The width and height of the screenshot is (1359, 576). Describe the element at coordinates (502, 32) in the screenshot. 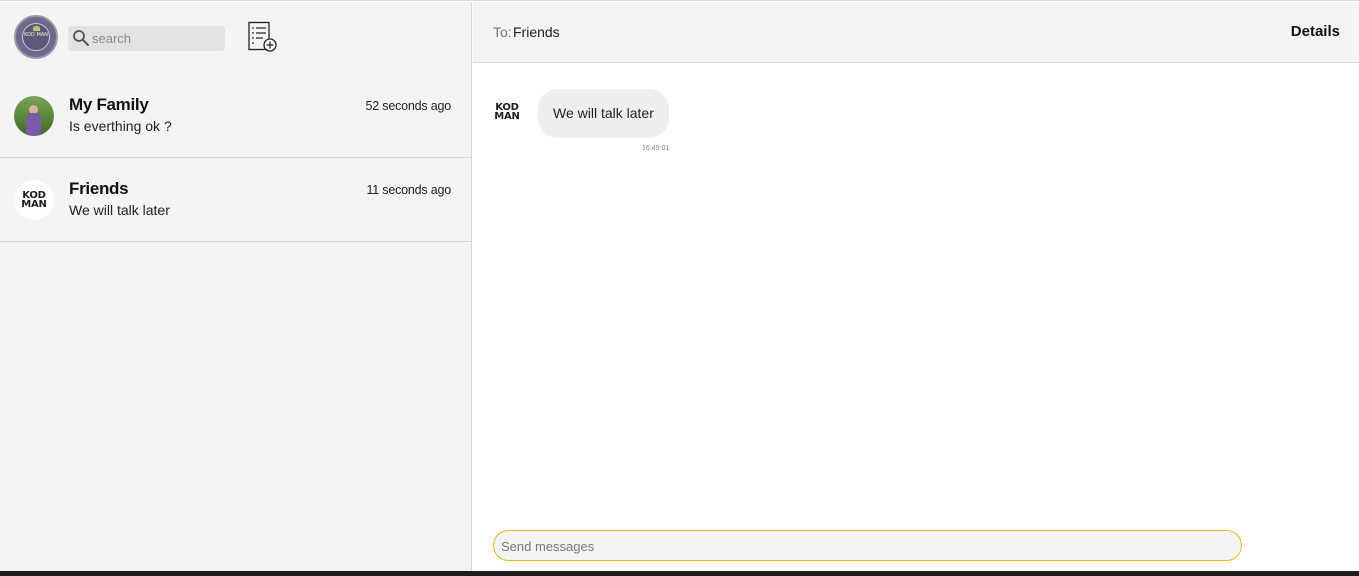

I see `to-label: To:` at that location.